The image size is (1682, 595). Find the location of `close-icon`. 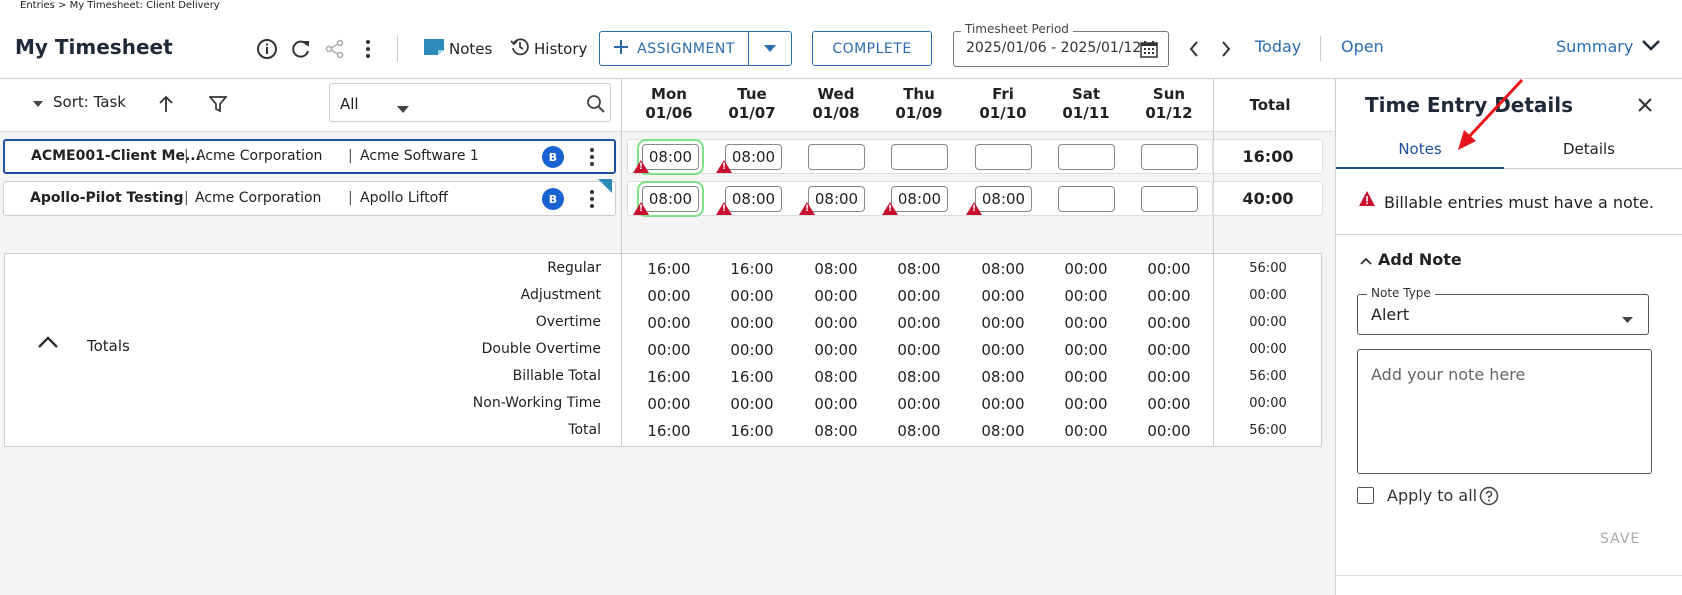

close-icon is located at coordinates (1645, 105).